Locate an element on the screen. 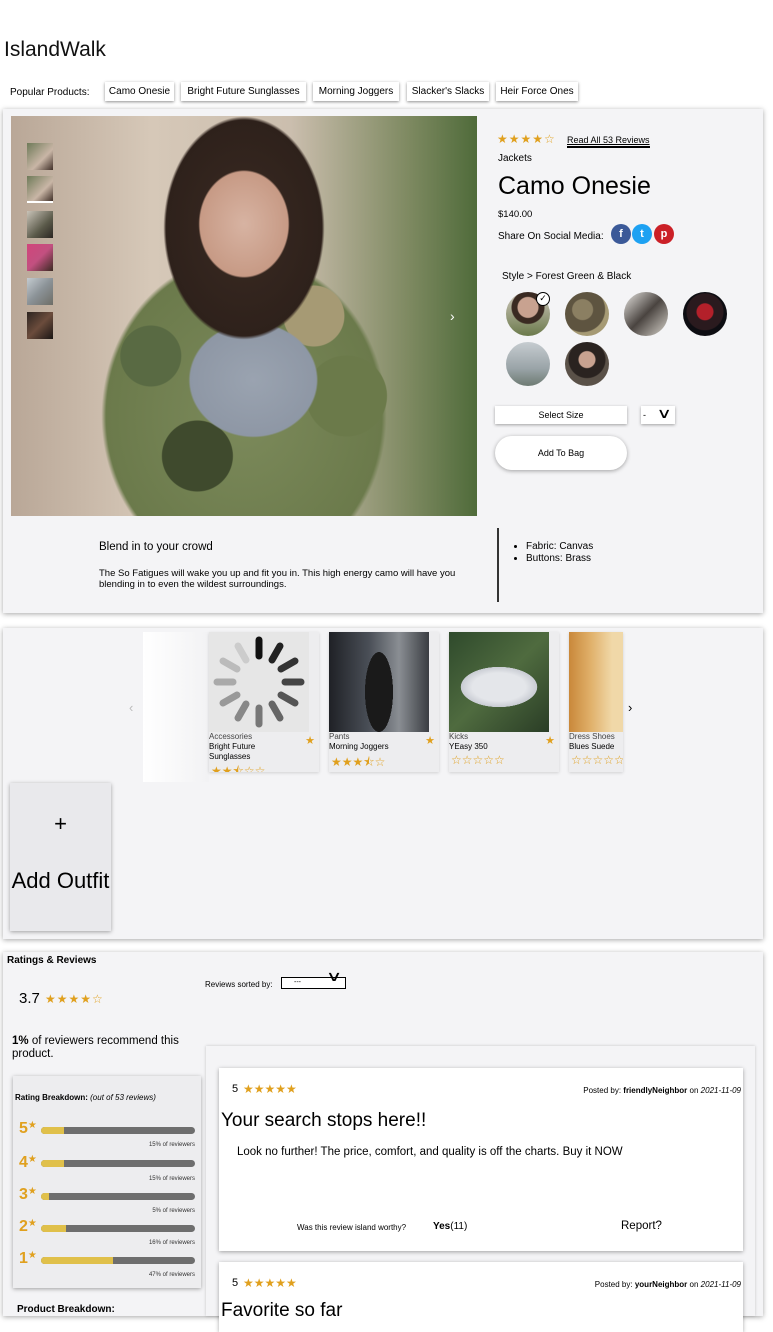  rating-row-label: 2 is located at coordinates (23, 1226).